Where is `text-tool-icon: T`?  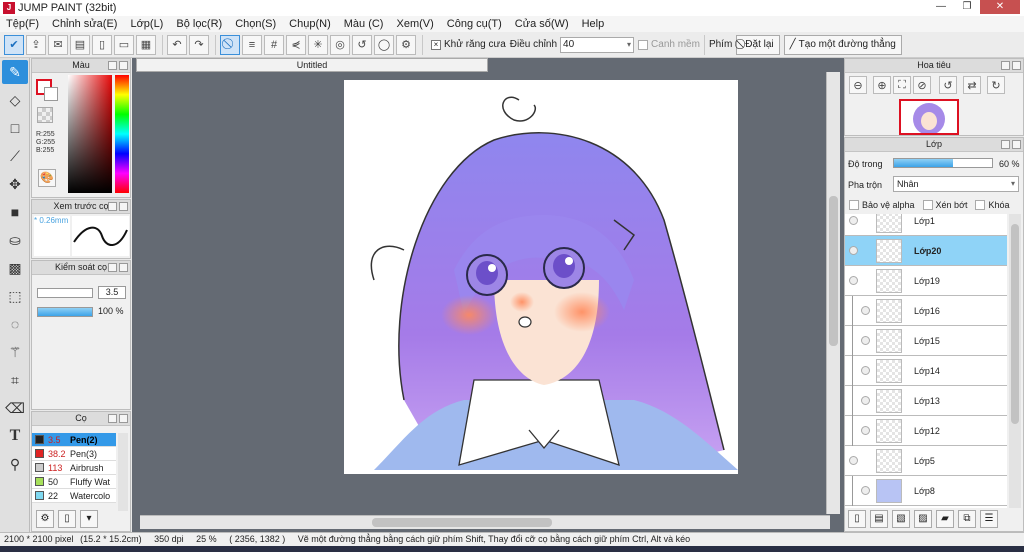
text-tool-icon: T is located at coordinates (15, 436).